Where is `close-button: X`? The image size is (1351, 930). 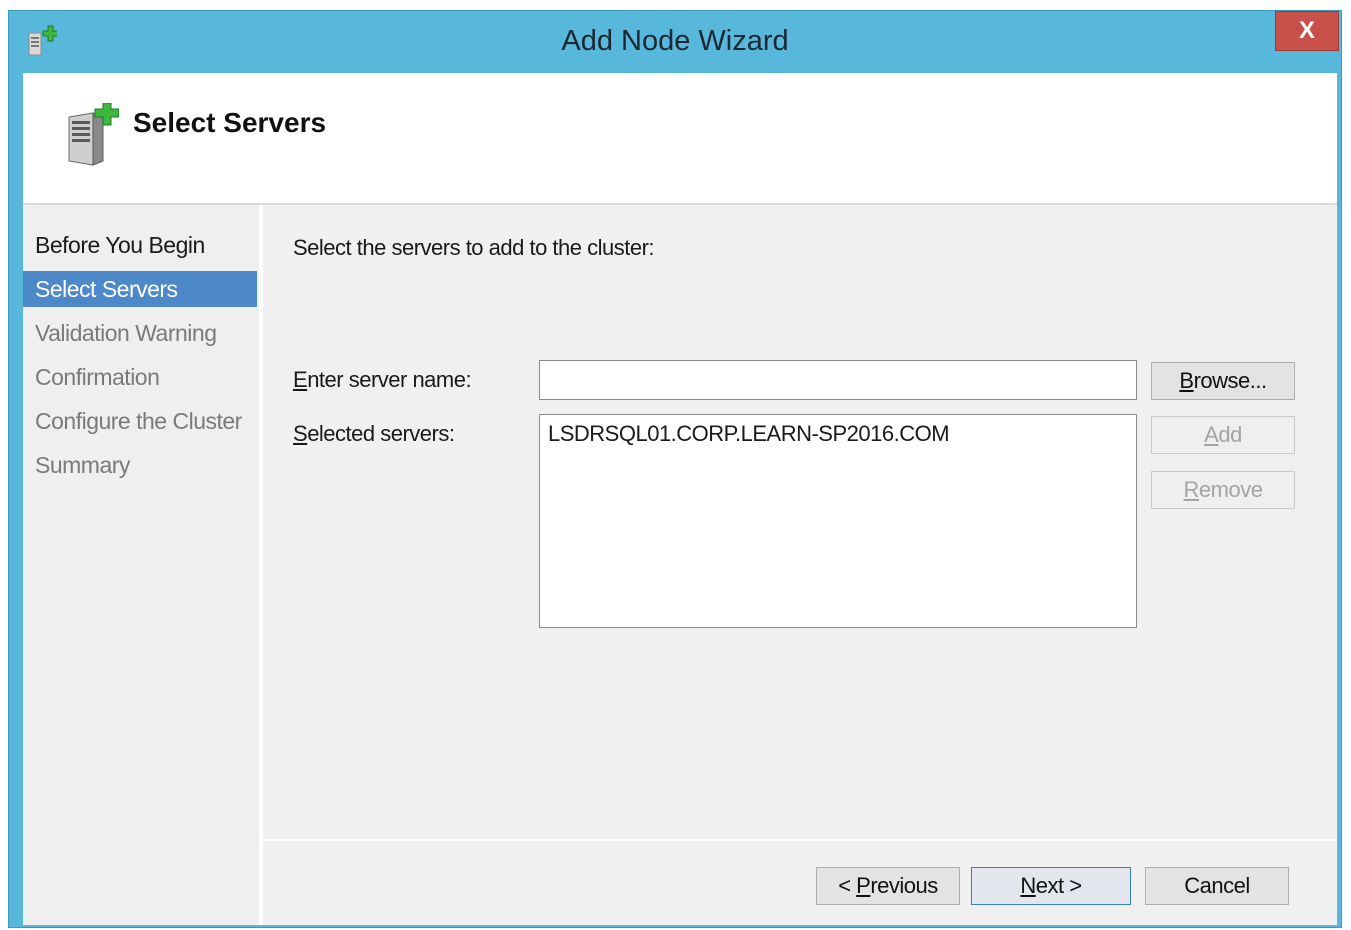 close-button: X is located at coordinates (1307, 31).